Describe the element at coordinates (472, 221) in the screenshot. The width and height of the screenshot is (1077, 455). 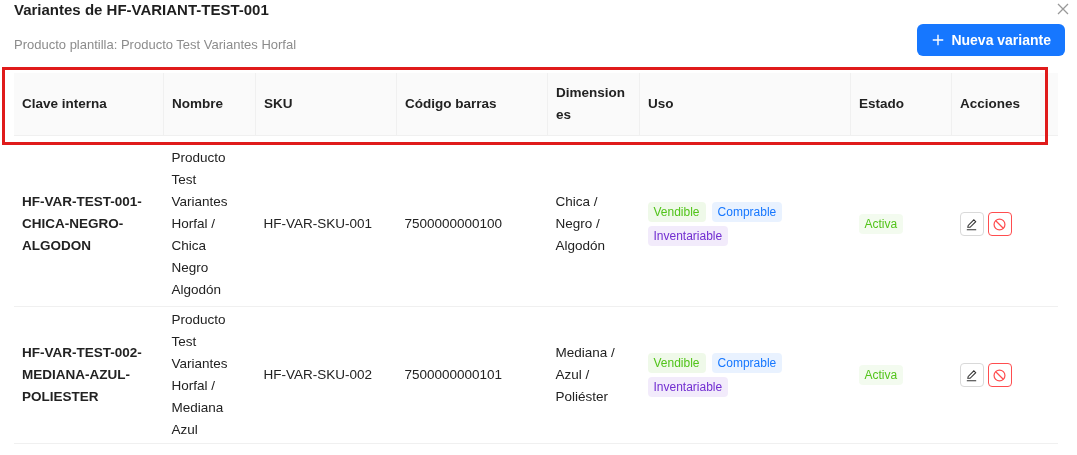
I see `table-cell: 7500000000100` at that location.